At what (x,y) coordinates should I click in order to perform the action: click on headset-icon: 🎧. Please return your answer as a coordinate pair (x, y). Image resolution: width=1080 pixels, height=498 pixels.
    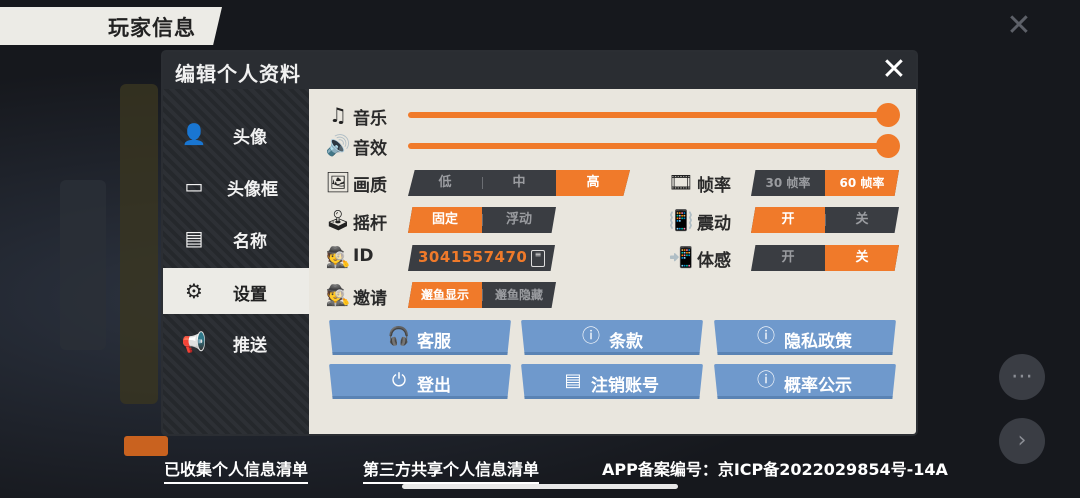
    Looking at the image, I should click on (399, 336).